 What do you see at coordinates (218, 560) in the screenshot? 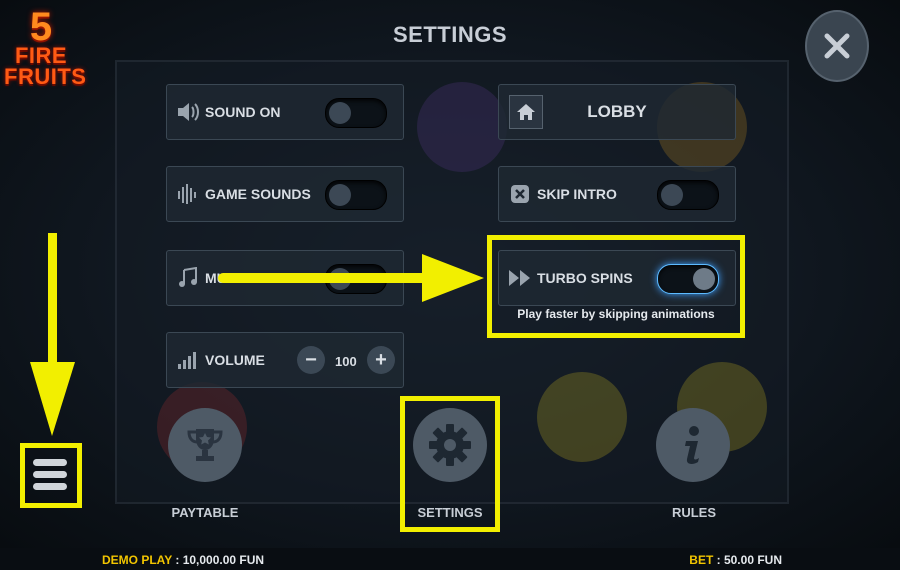
I see `demo-play-value: : 10,000.00 FUN` at bounding box center [218, 560].